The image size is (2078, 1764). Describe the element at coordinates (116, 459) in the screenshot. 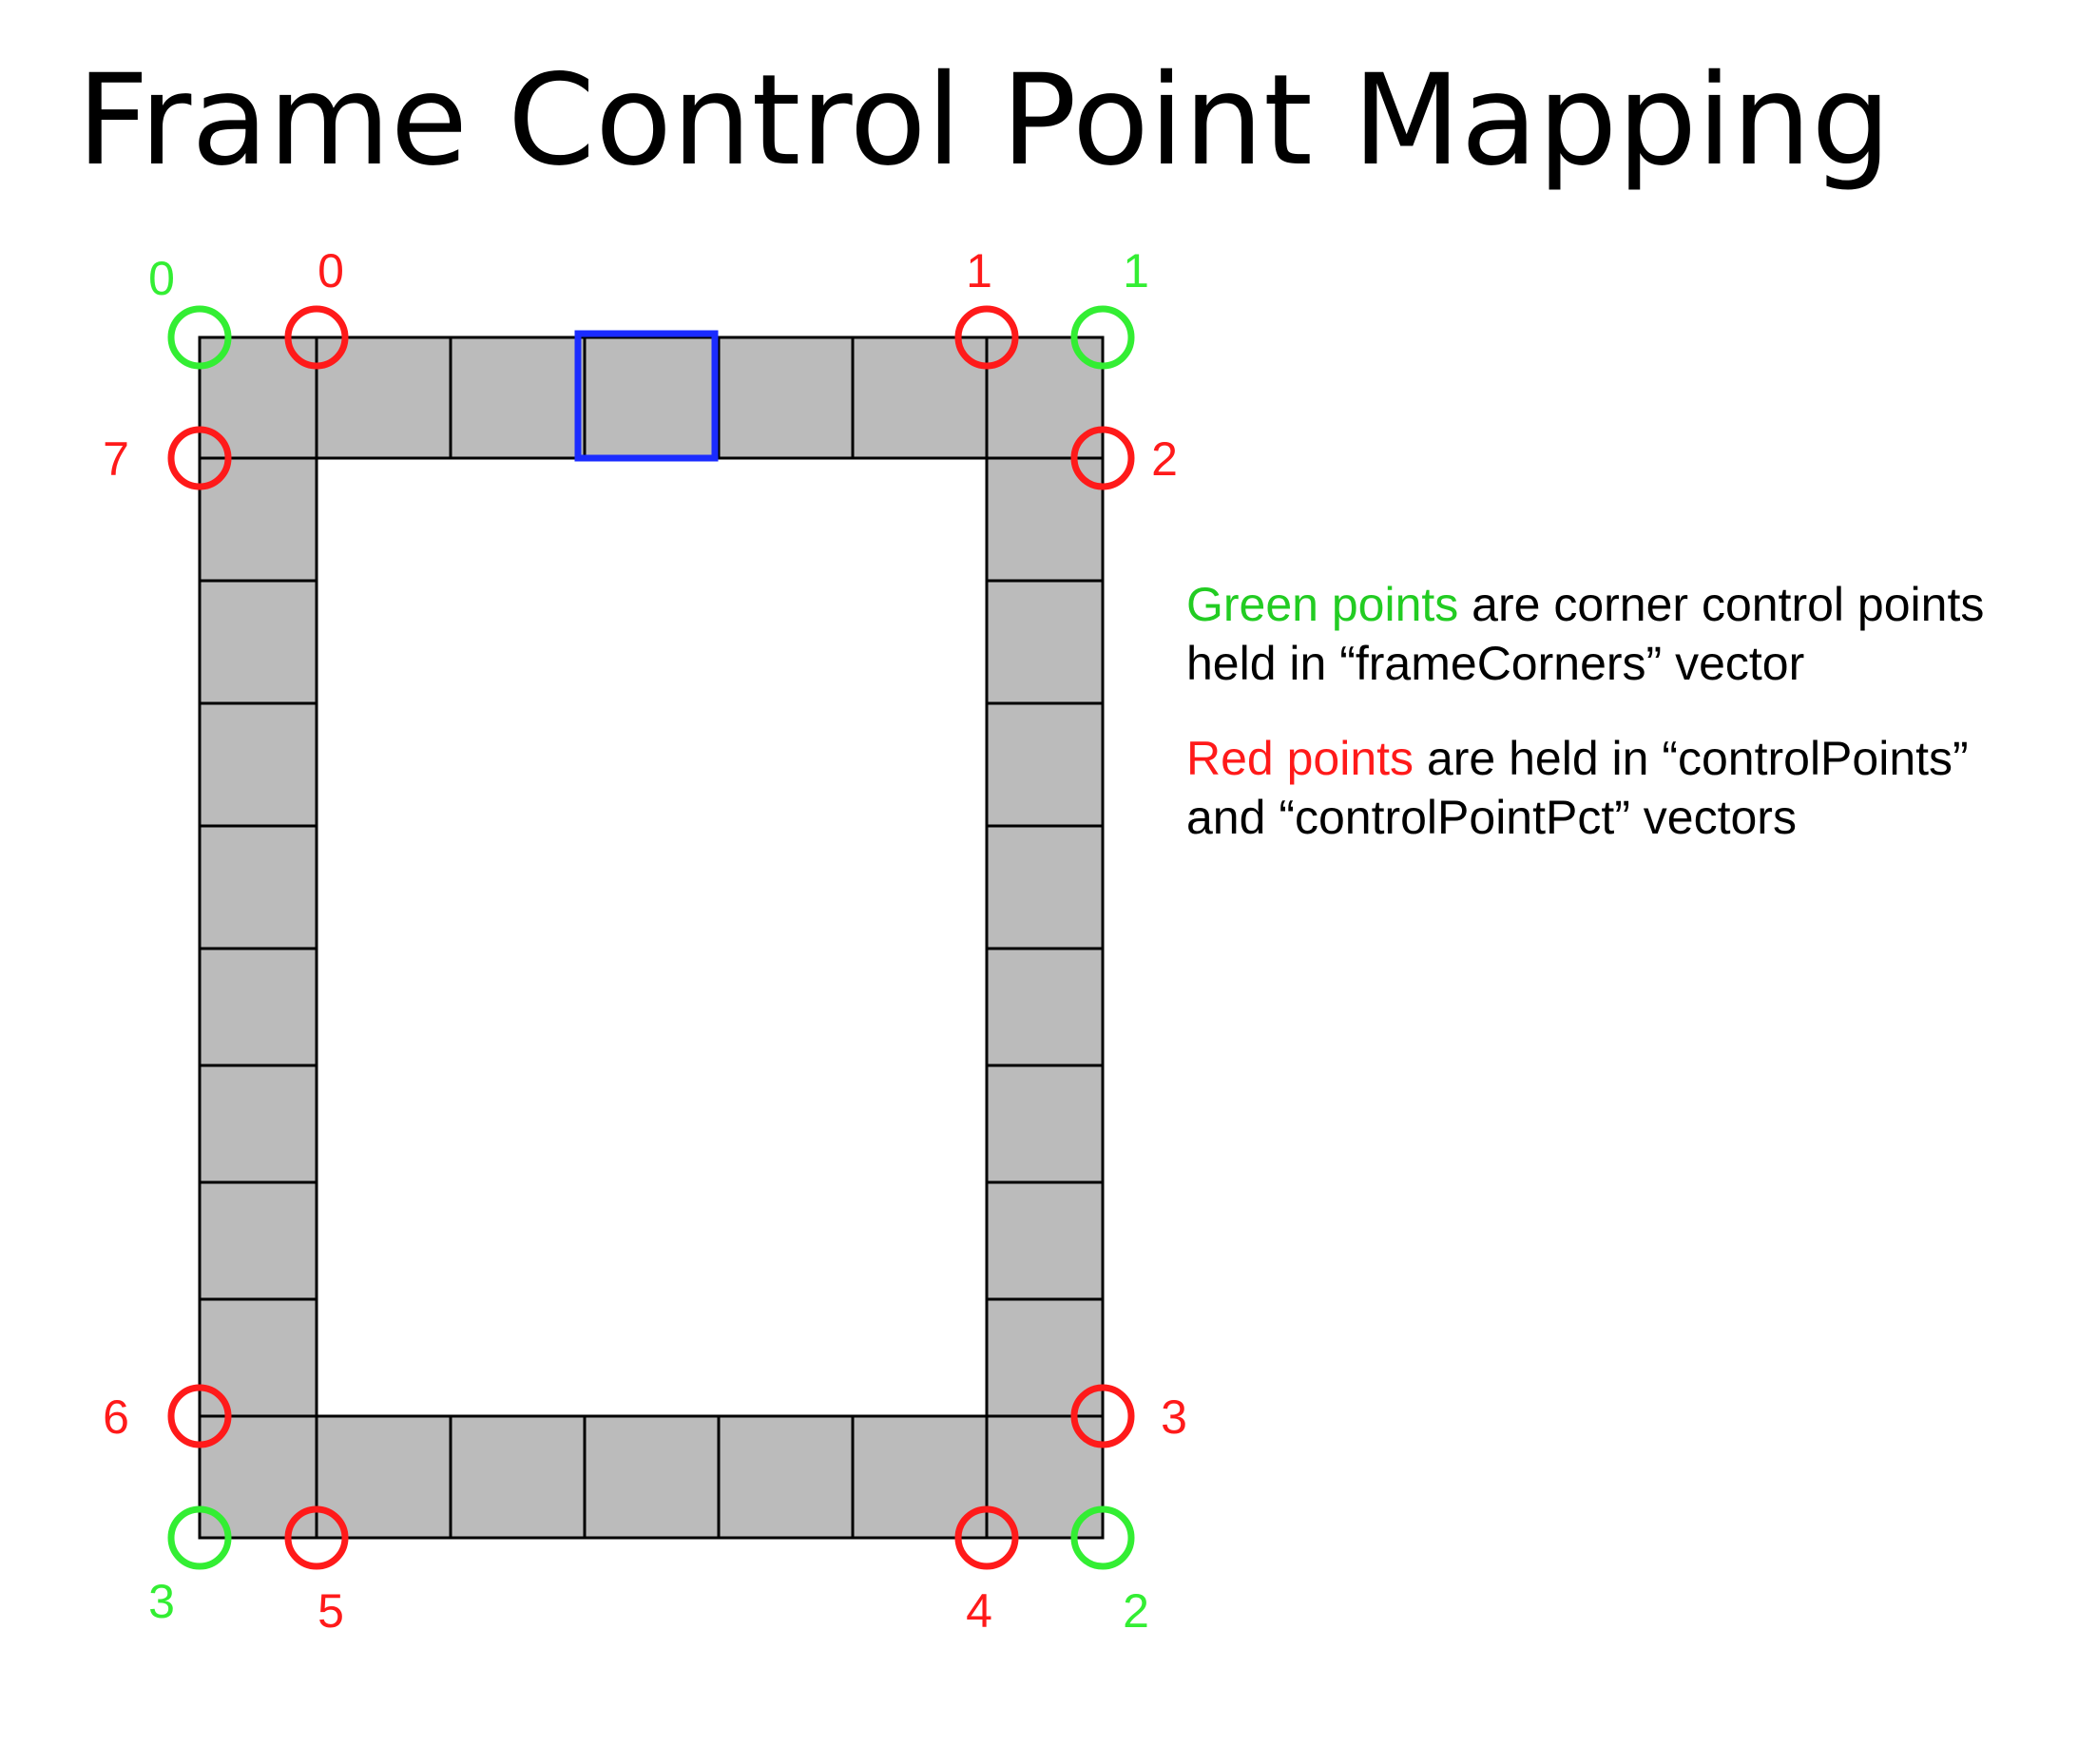

I see `control-point-label-7: 7` at that location.